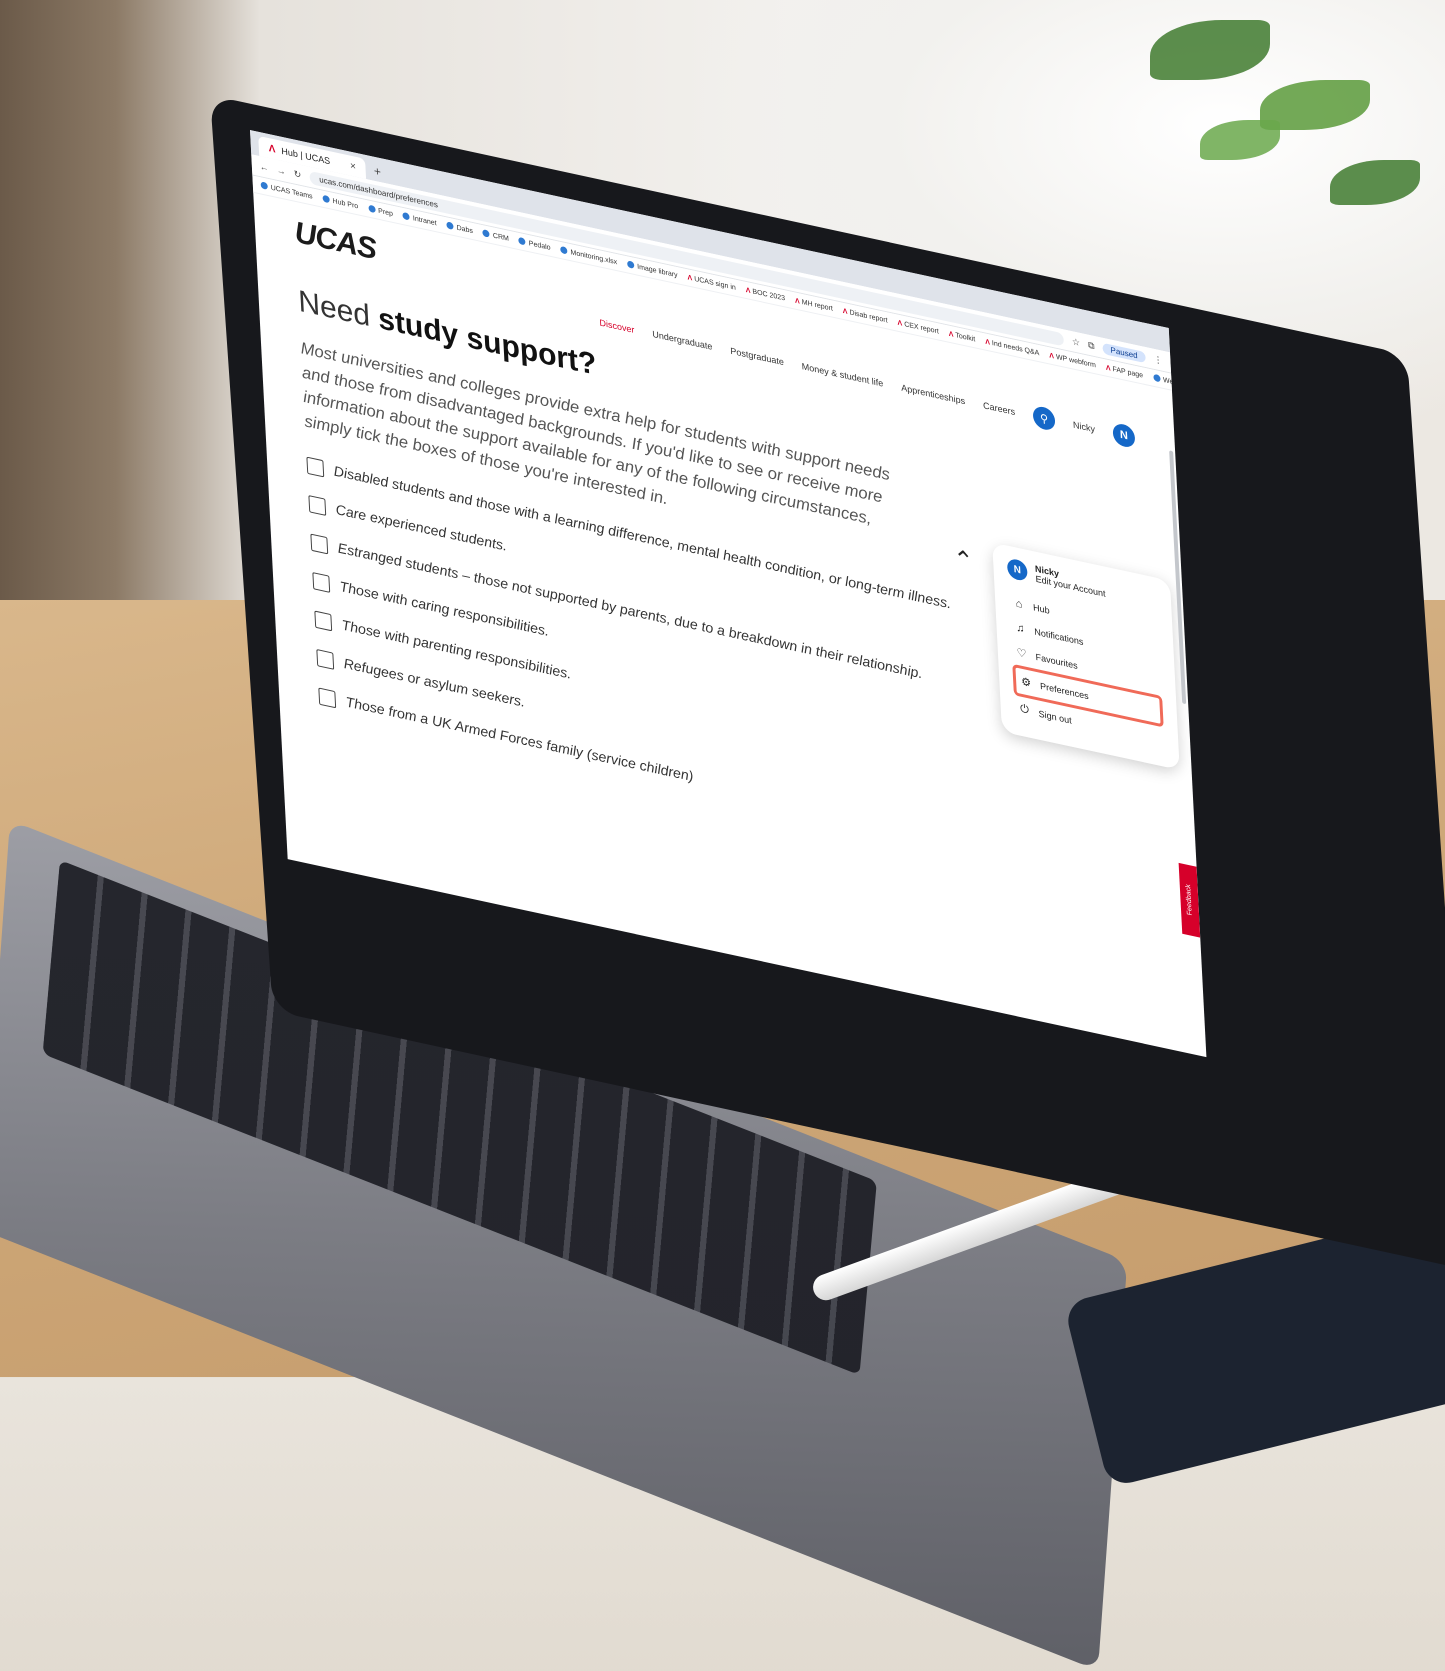  What do you see at coordinates (1017, 570) in the screenshot?
I see `menu-avatar: N` at bounding box center [1017, 570].